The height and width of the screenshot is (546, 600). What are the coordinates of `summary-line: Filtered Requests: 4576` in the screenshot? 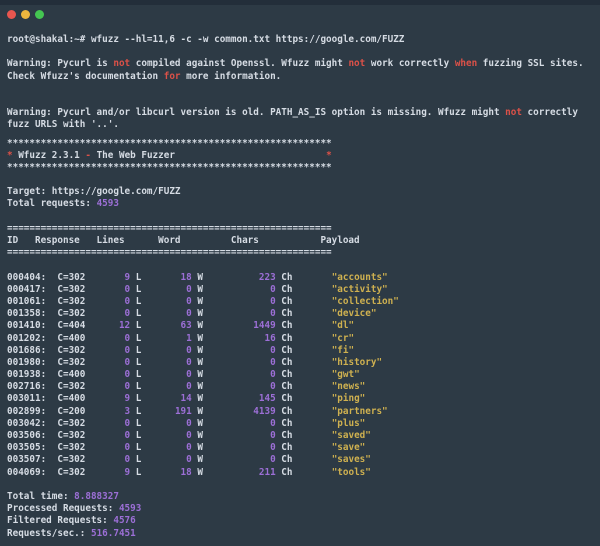 It's located at (303, 521).